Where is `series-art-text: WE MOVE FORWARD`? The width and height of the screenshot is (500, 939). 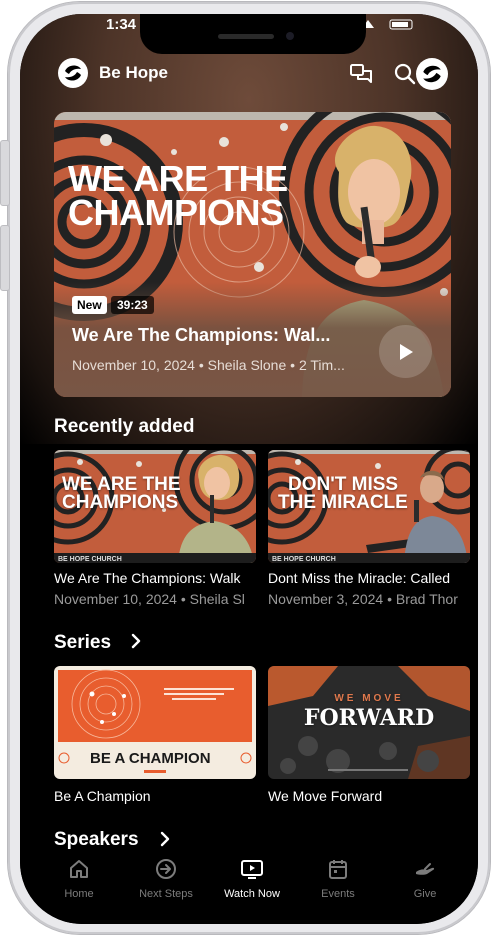
series-art-text: WE MOVE FORWARD is located at coordinates (369, 712).